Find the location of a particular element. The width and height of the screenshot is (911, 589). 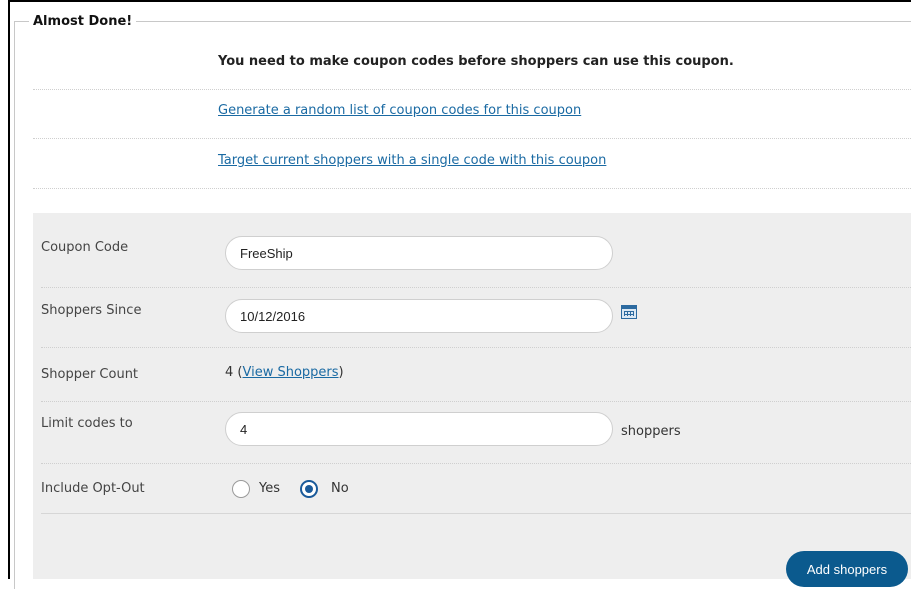

opt-out-yes-radio is located at coordinates (241, 489).